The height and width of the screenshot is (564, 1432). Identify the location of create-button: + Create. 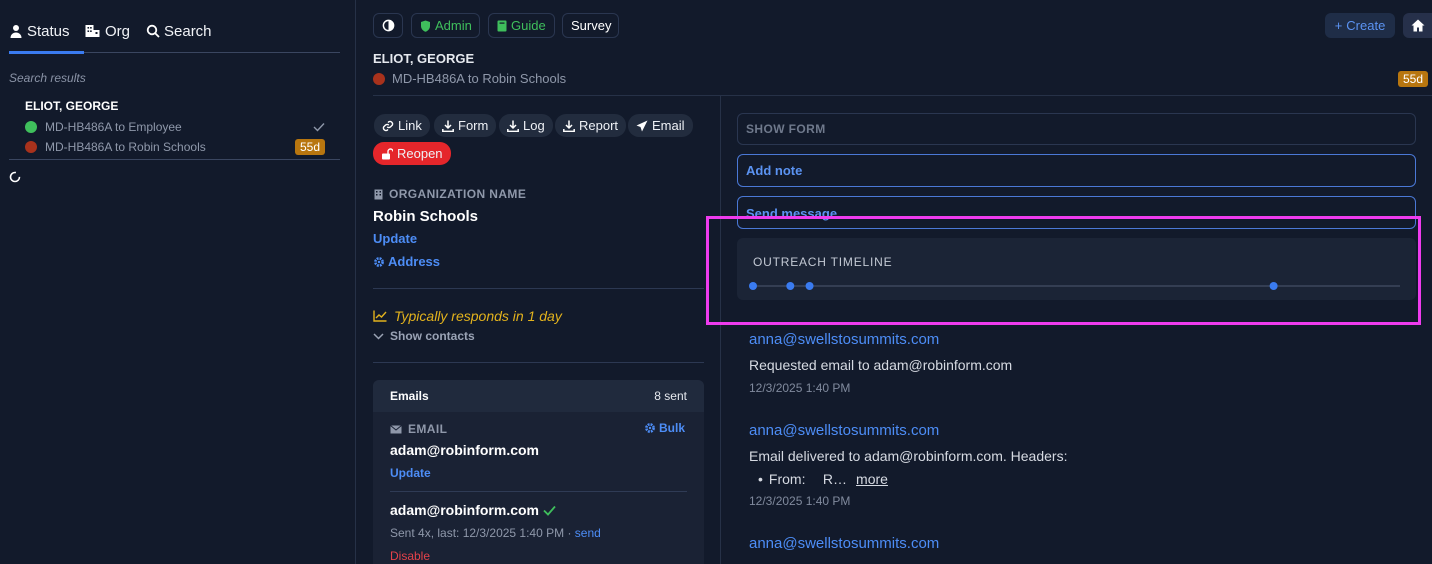
(1360, 25).